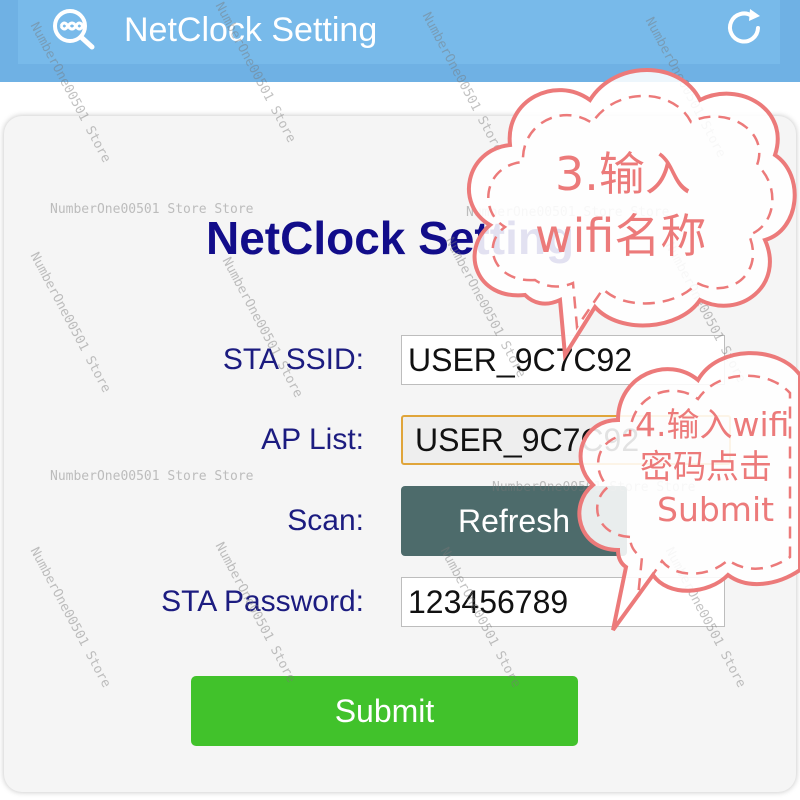 The width and height of the screenshot is (800, 800). I want to click on app-title: NetClock Setting, so click(251, 30).